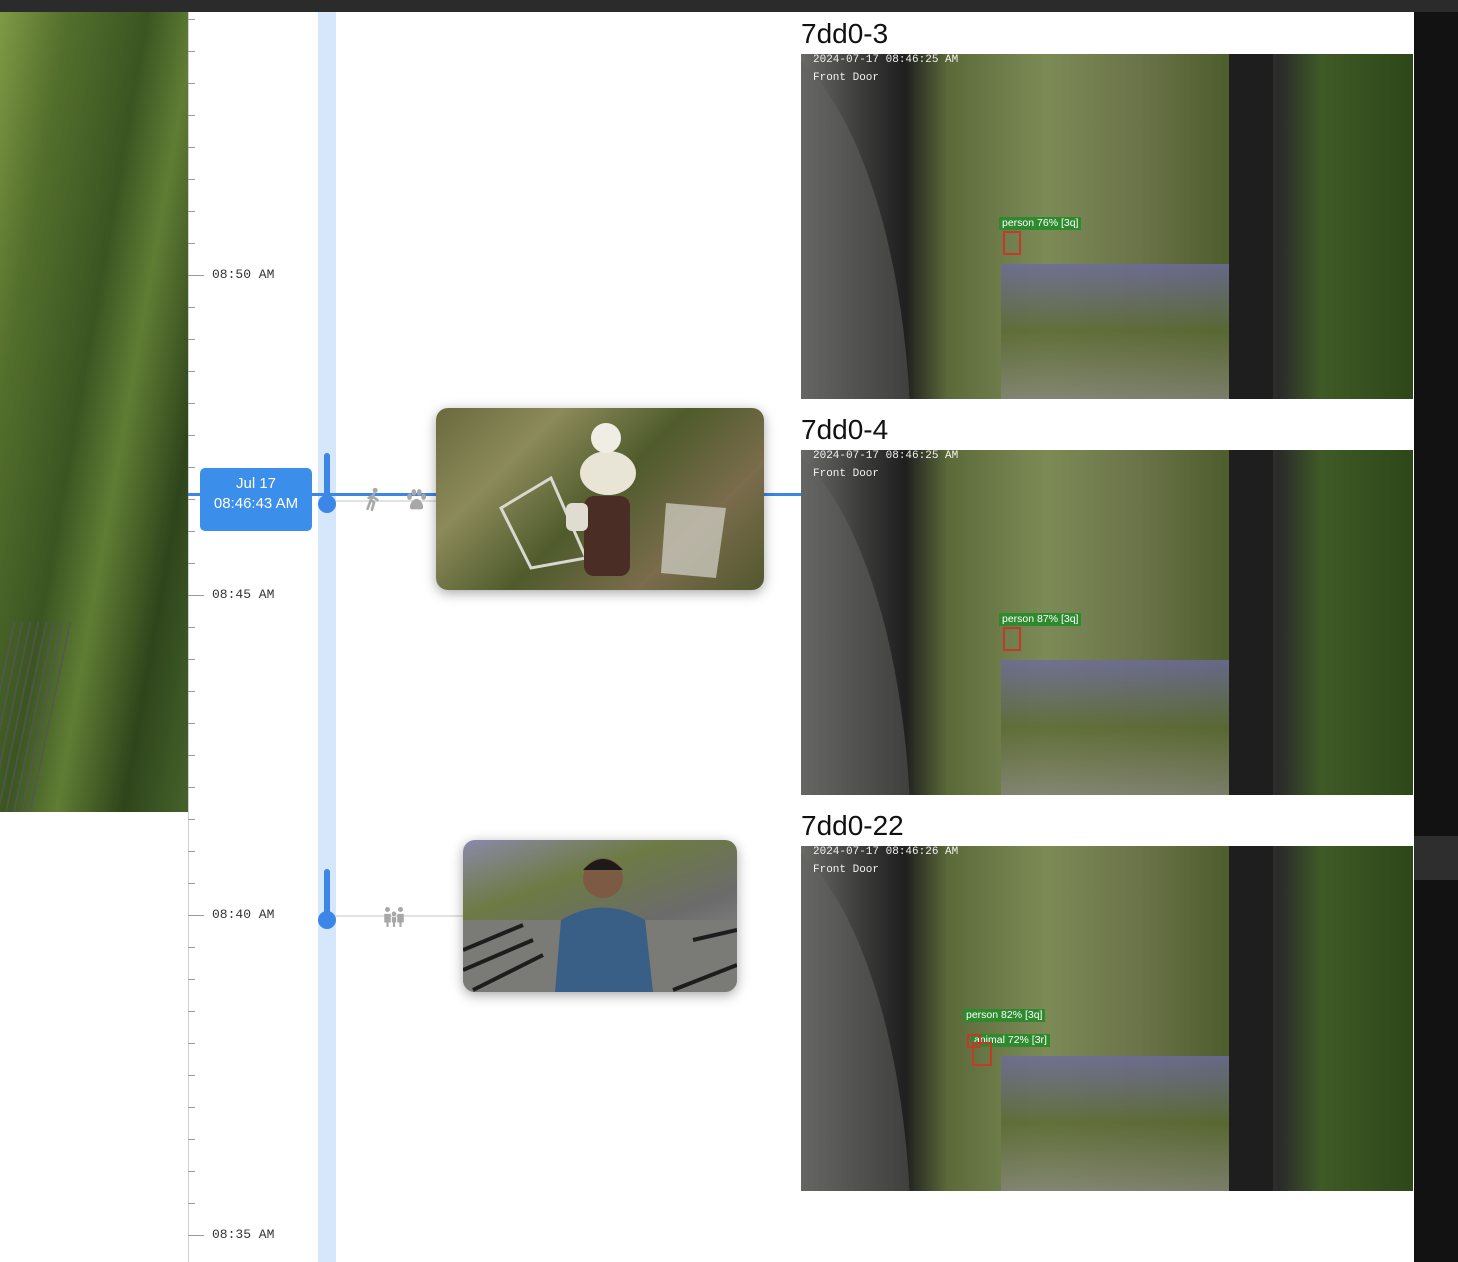  I want to click on current-time-badge: Jul 17 08:46:43 AM, so click(256, 499).